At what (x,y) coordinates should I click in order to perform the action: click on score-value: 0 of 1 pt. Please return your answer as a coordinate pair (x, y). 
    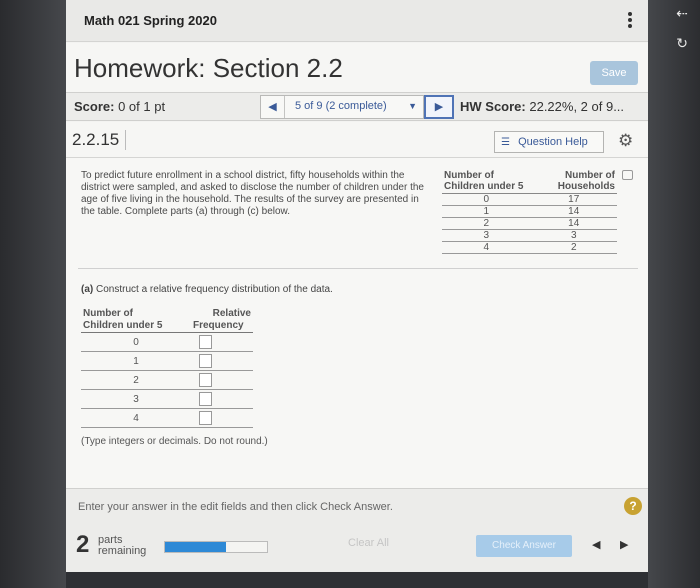
    Looking at the image, I should click on (142, 106).